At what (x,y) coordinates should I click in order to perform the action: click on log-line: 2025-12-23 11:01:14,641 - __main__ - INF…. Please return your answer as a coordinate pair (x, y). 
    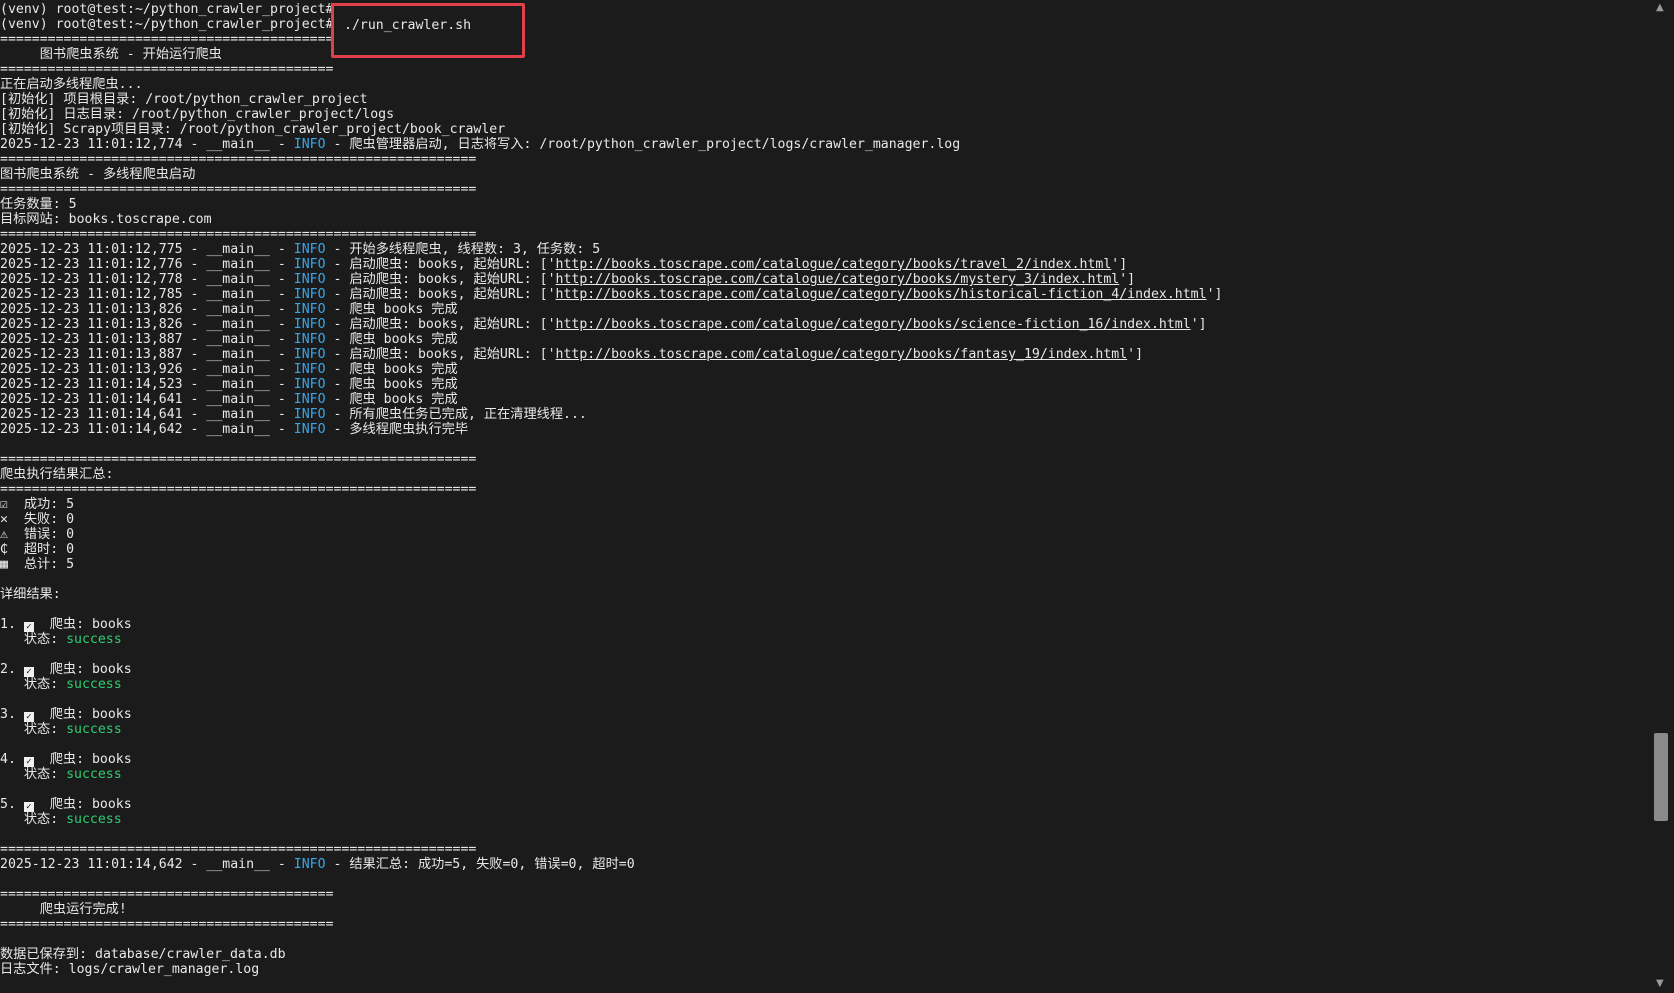
    Looking at the image, I should click on (825, 414).